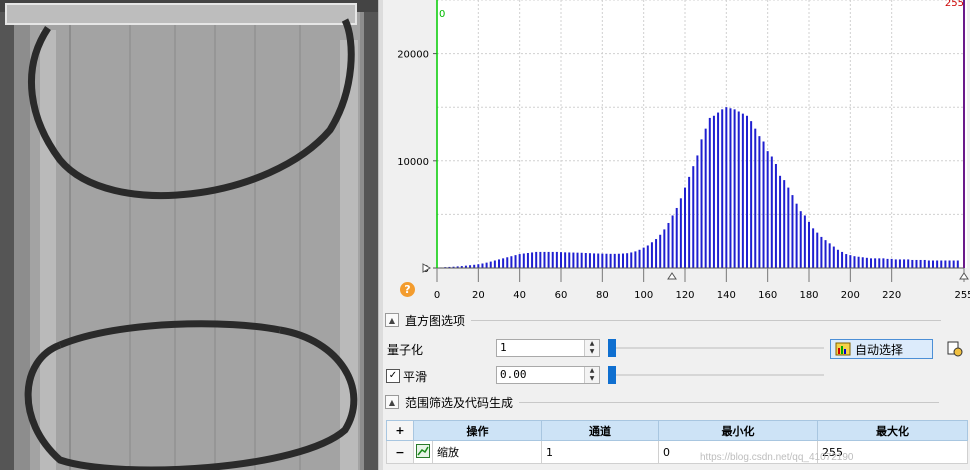  Describe the element at coordinates (487, 452) in the screenshot. I see `row-op: 缩放` at that location.